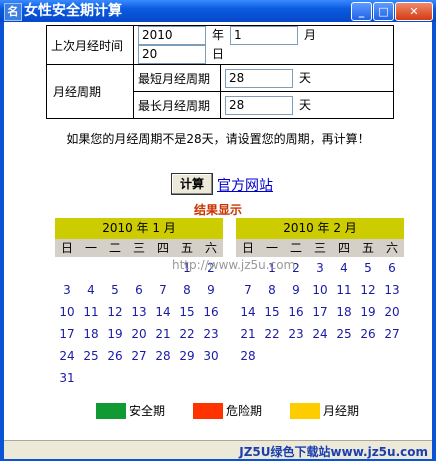 This screenshot has height=461, width=436. What do you see at coordinates (414, 11) in the screenshot?
I see `close-button: ✕` at bounding box center [414, 11].